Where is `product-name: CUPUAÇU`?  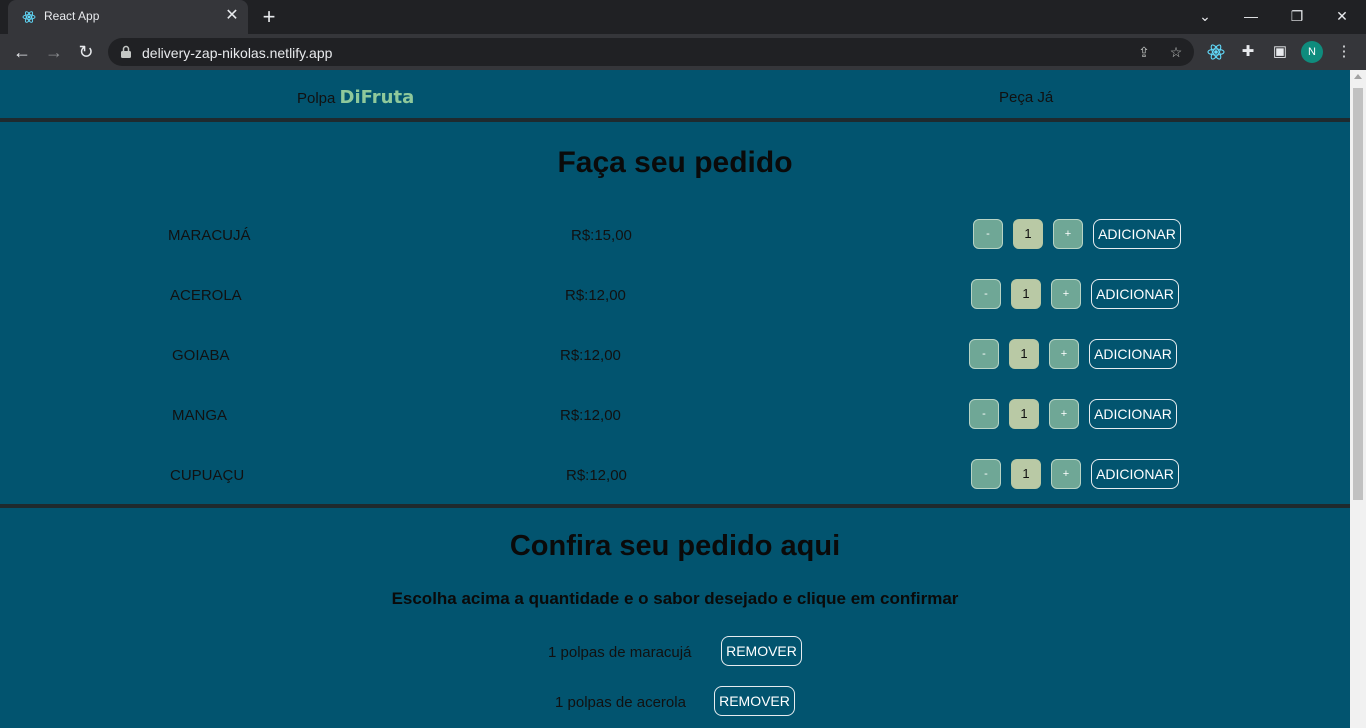 product-name: CUPUAÇU is located at coordinates (207, 475).